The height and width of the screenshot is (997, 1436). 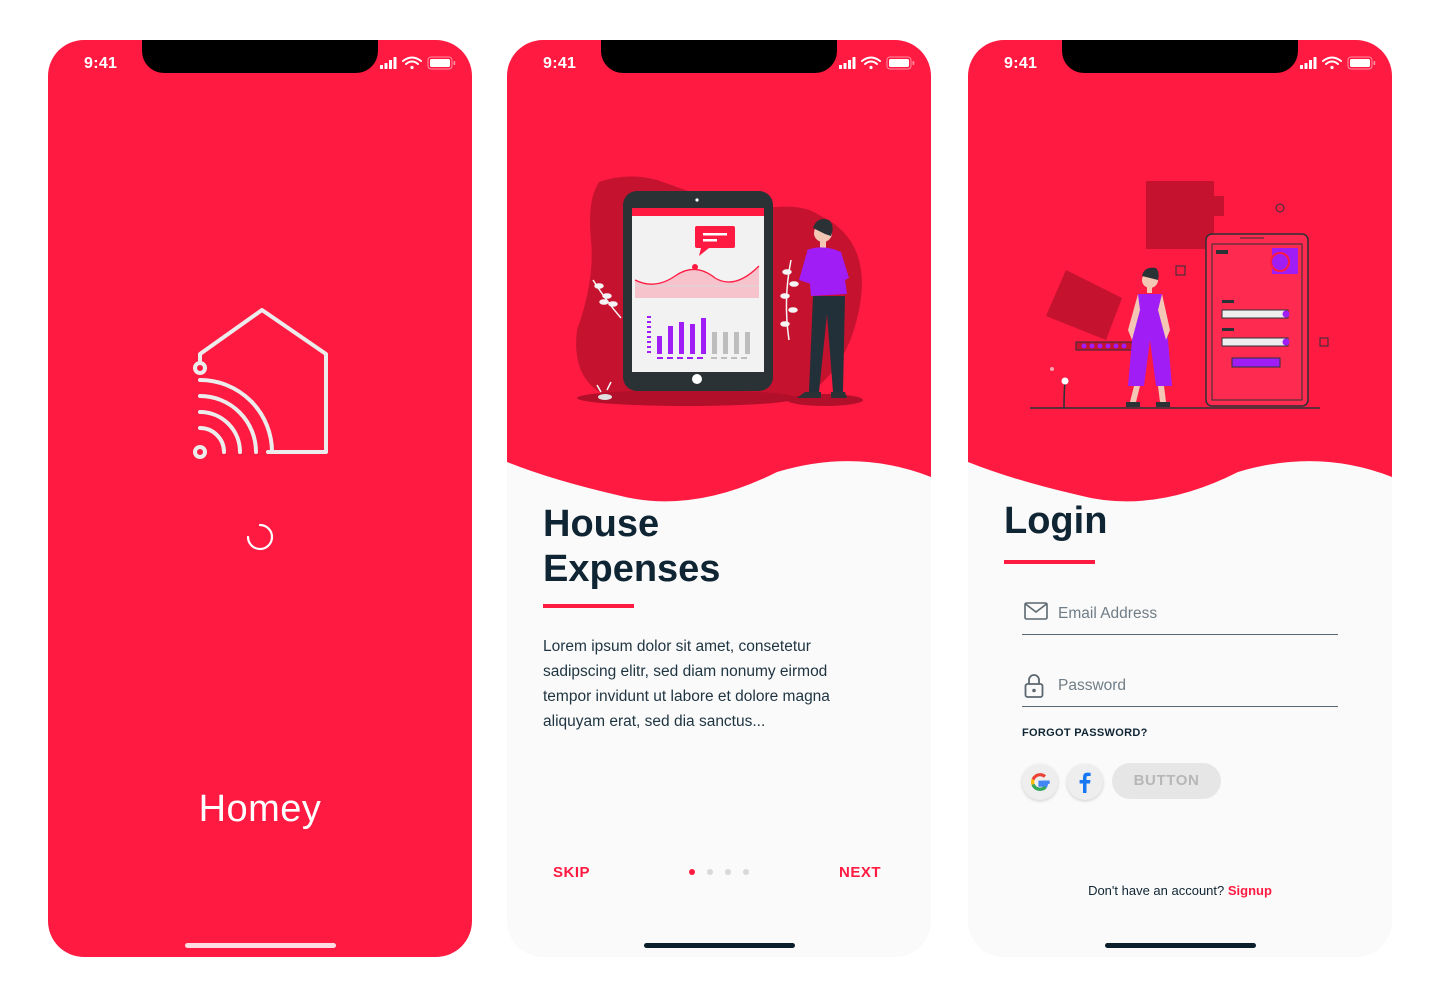 What do you see at coordinates (632, 569) in the screenshot?
I see `title-line-2: Expenses` at bounding box center [632, 569].